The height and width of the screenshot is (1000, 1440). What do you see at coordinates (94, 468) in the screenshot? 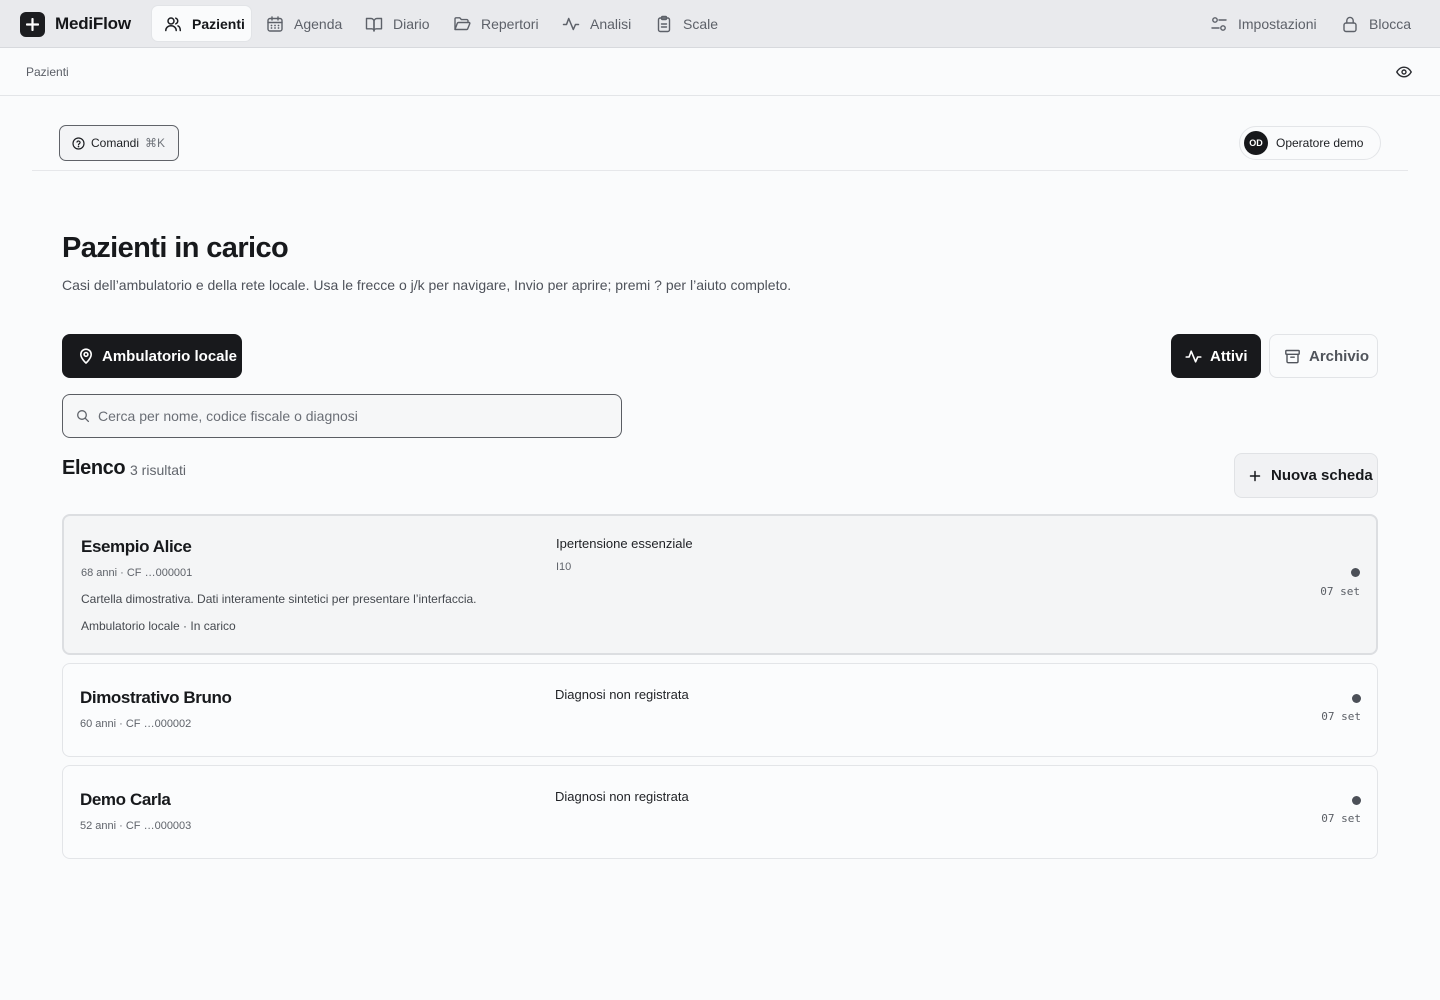
I see `list-title: Elenco` at bounding box center [94, 468].